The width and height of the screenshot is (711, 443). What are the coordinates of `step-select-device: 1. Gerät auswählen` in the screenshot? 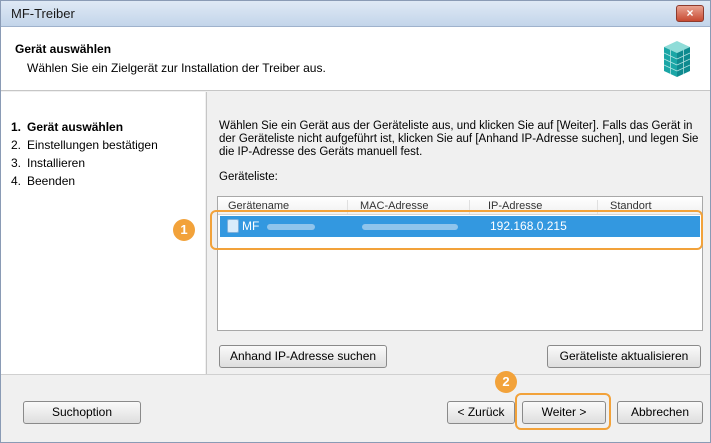 It's located at (67, 127).